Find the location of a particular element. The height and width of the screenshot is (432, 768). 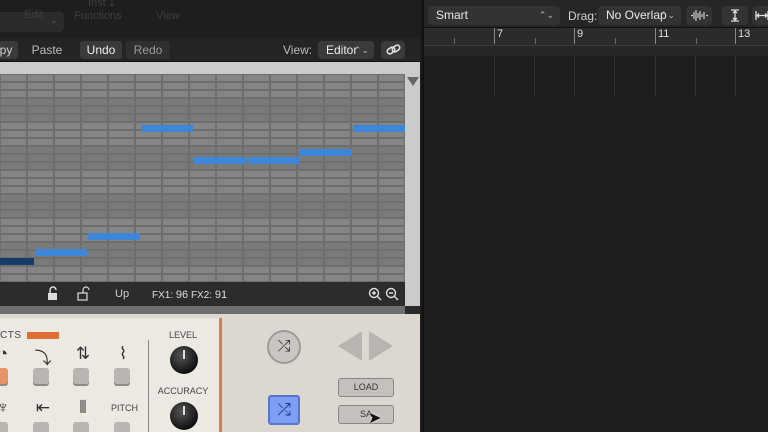

tool-select: Smart ⌃⌄ is located at coordinates (494, 15).